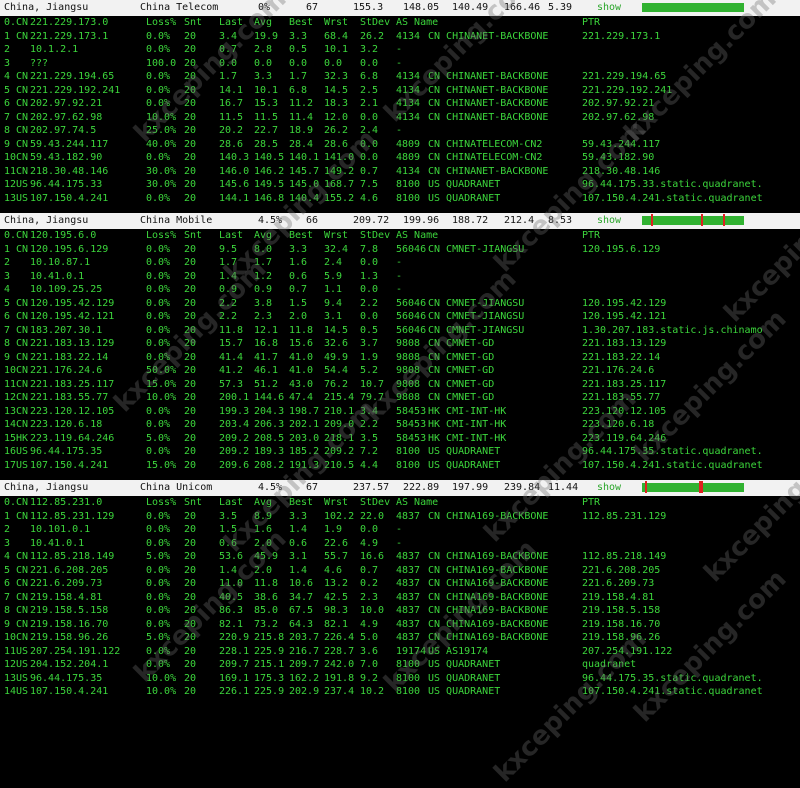 The image size is (800, 788). Describe the element at coordinates (298, 262) in the screenshot. I see `hop-best: 1.6` at that location.